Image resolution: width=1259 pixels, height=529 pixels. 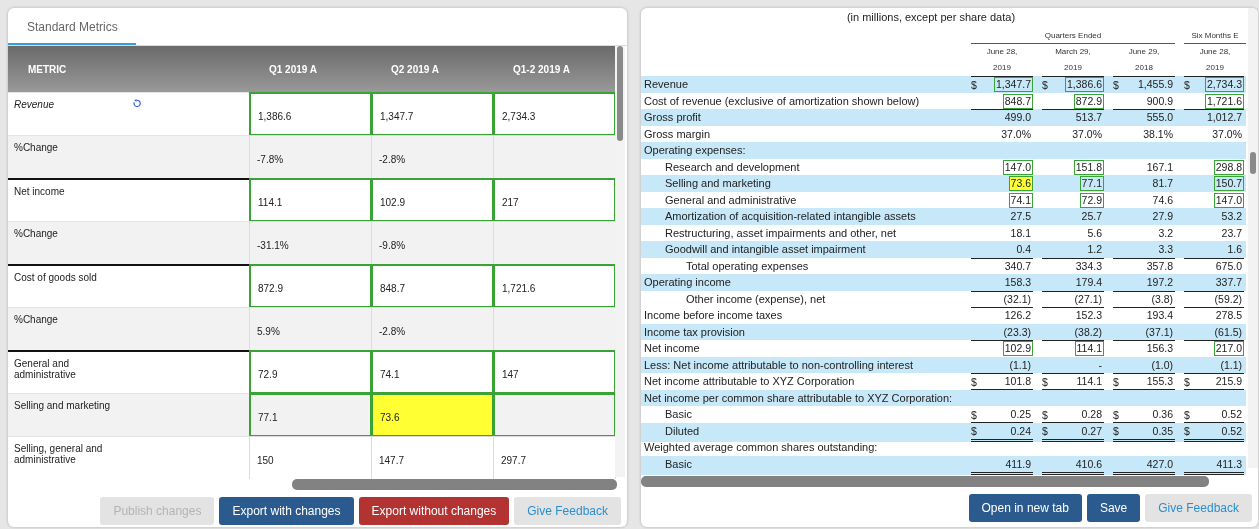 I want to click on value-cell: 1,347.7, so click(x=432, y=114).